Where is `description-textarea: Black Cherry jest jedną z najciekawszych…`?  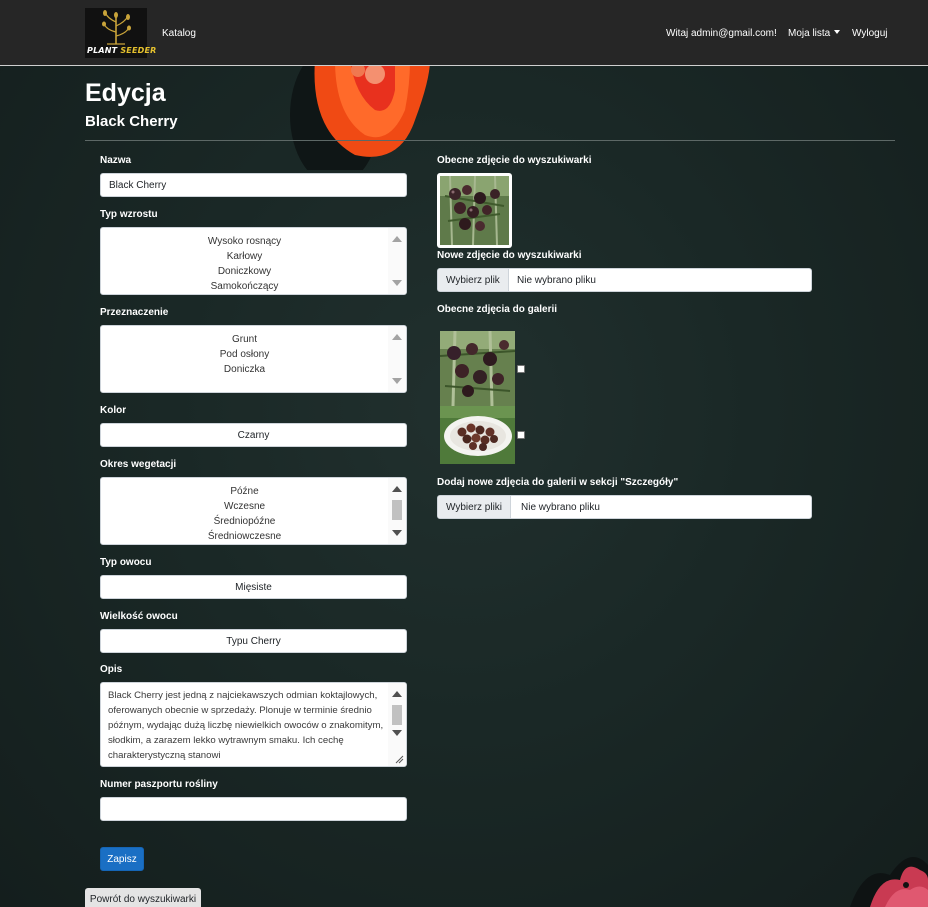 description-textarea: Black Cherry jest jedną z najciekawszych… is located at coordinates (253, 724).